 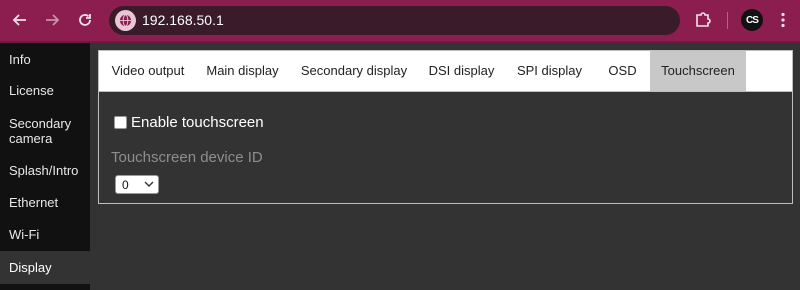 What do you see at coordinates (137, 184) in the screenshot?
I see `touchscreen-device-id-select: 0` at bounding box center [137, 184].